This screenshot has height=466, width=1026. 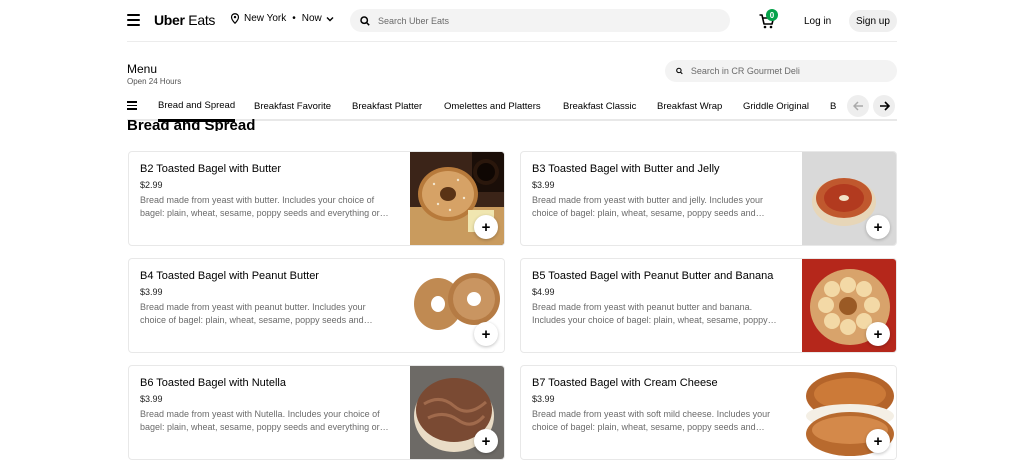 What do you see at coordinates (625, 383) in the screenshot?
I see `item-name: B7 Toasted Bagel with Cream Cheese` at bounding box center [625, 383].